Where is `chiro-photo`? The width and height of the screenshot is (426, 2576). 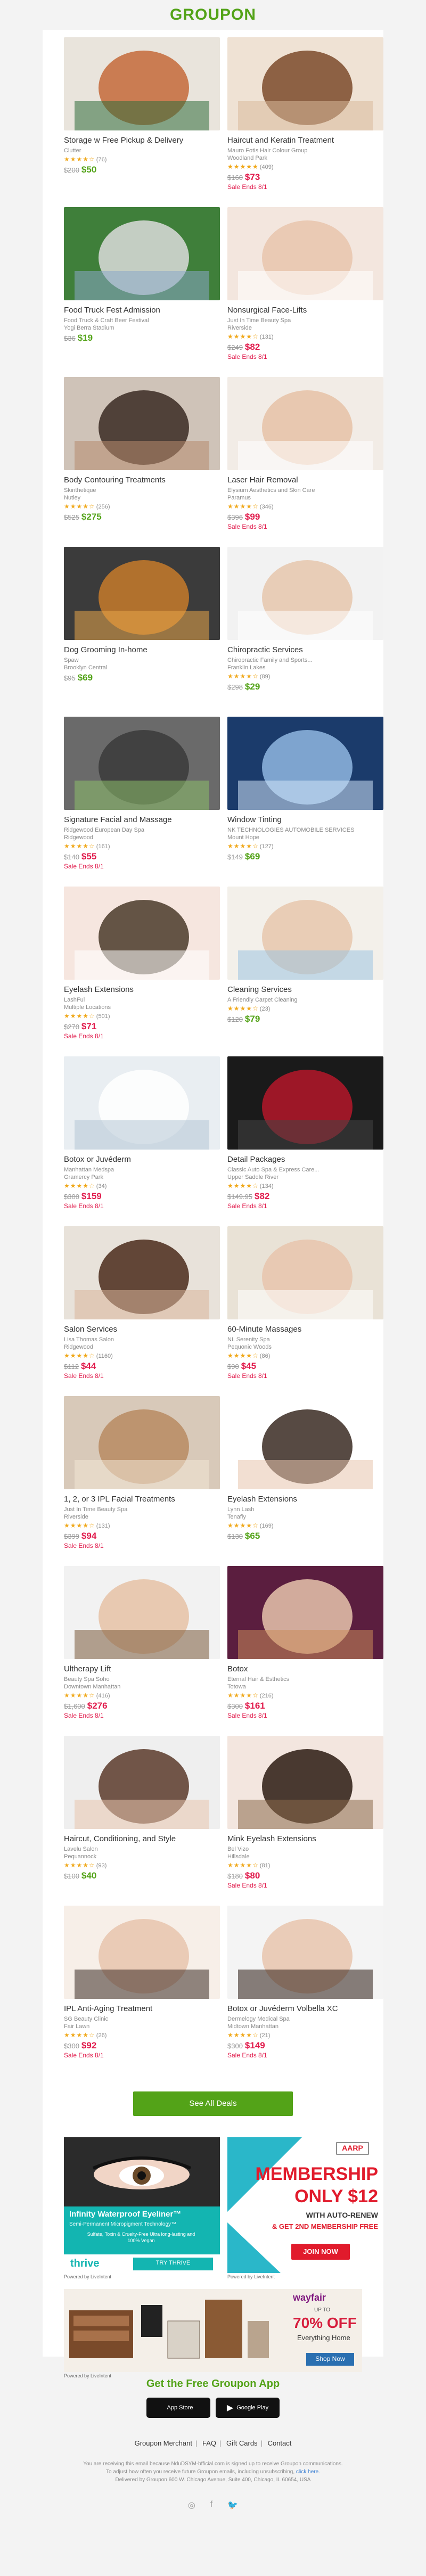 chiro-photo is located at coordinates (305, 593).